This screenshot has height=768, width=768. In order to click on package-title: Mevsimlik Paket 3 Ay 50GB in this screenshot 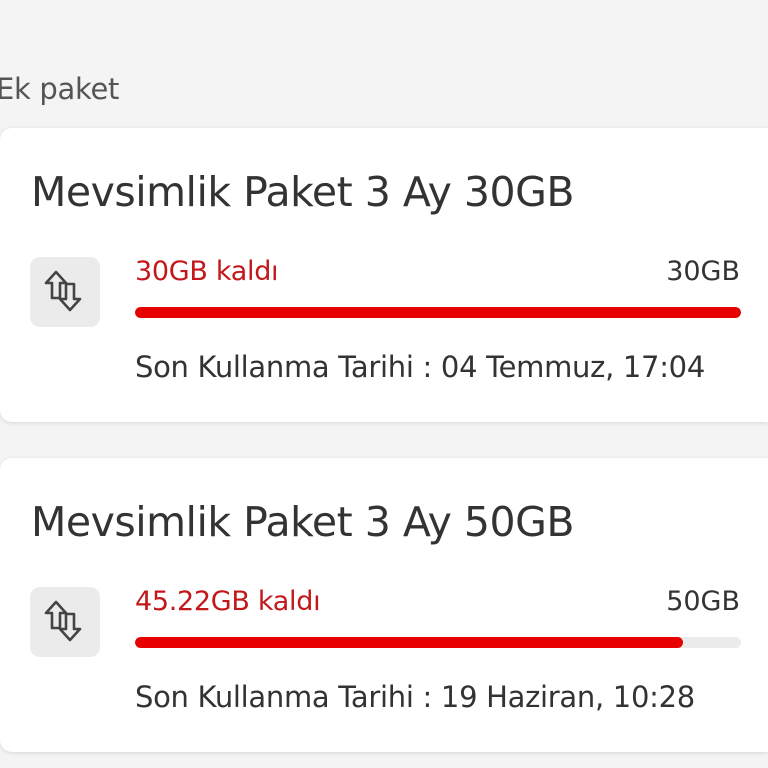, I will do `click(302, 522)`.